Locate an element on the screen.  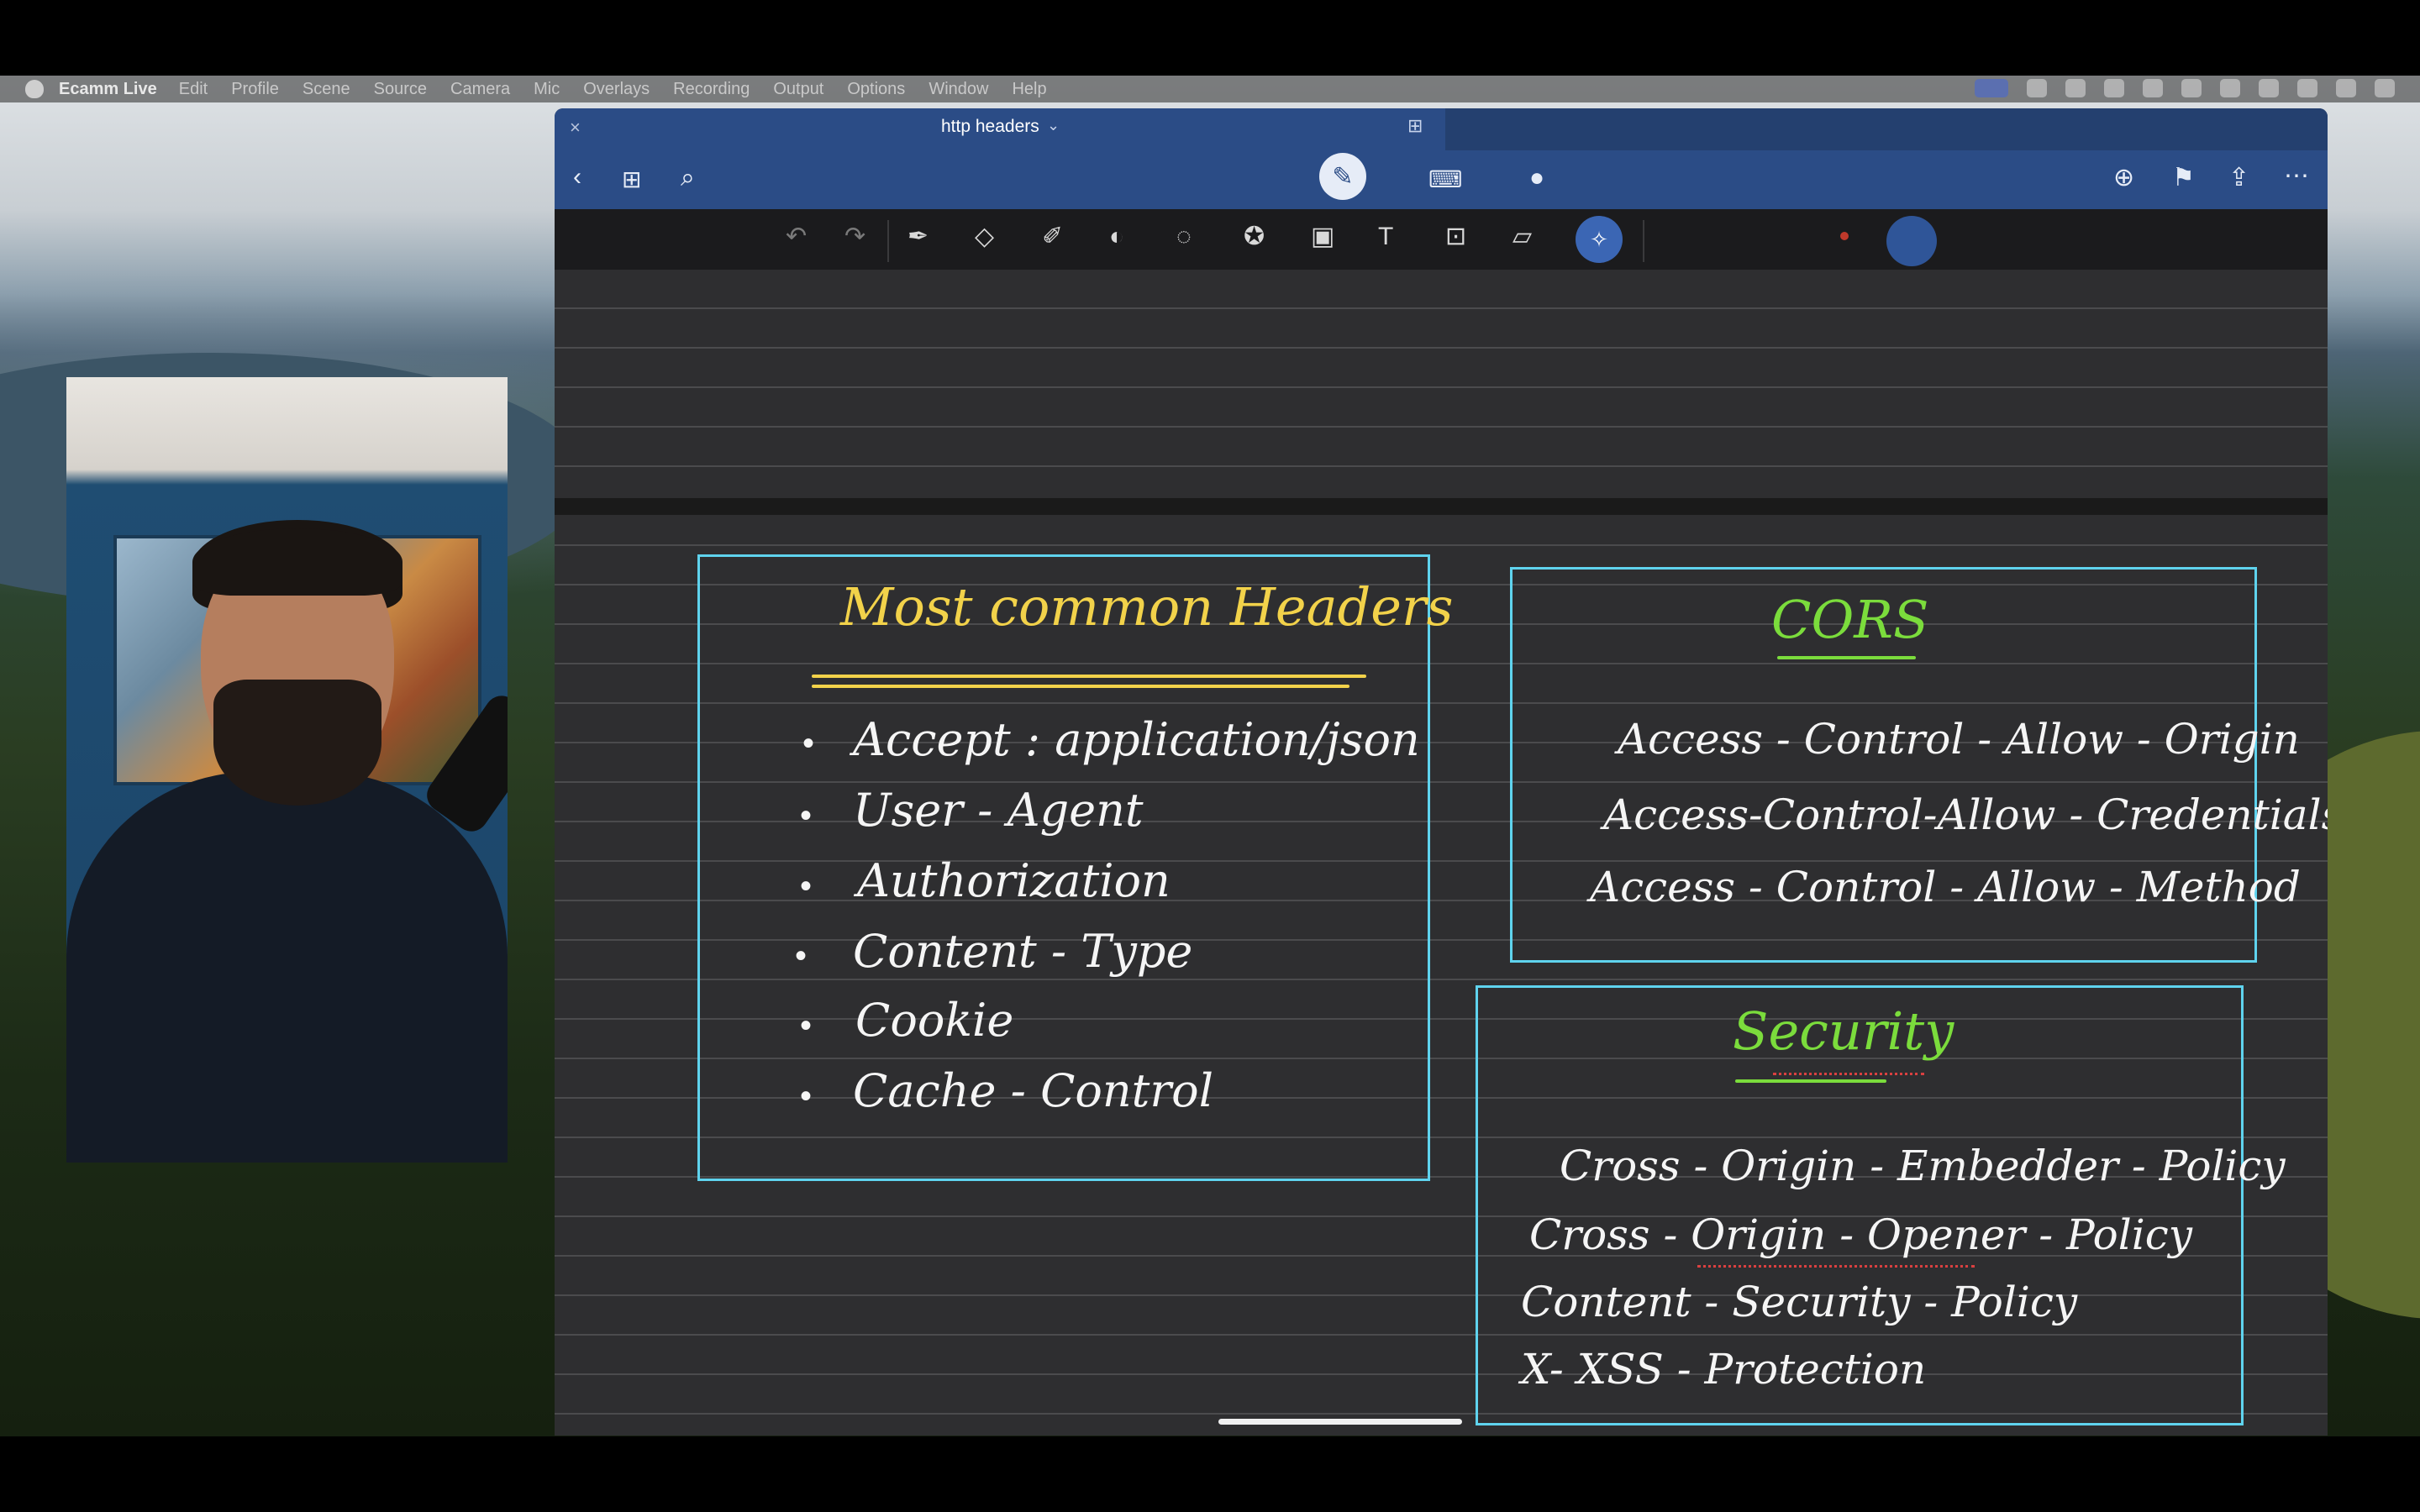
color-swatch-blue is located at coordinates (1912, 241).